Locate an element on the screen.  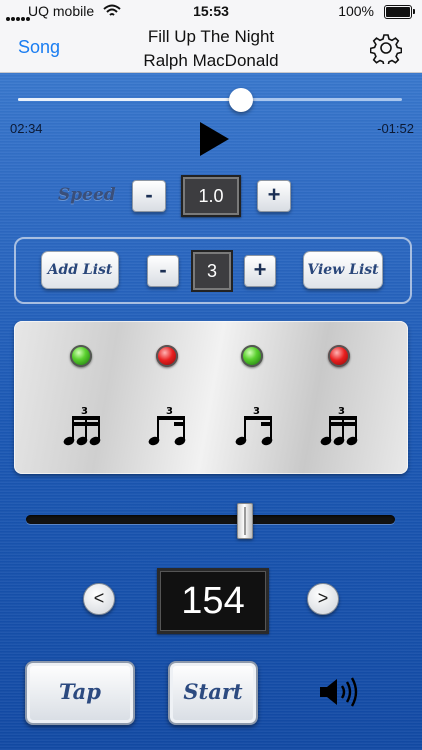
add-list-button: Add List is located at coordinates (80, 270).